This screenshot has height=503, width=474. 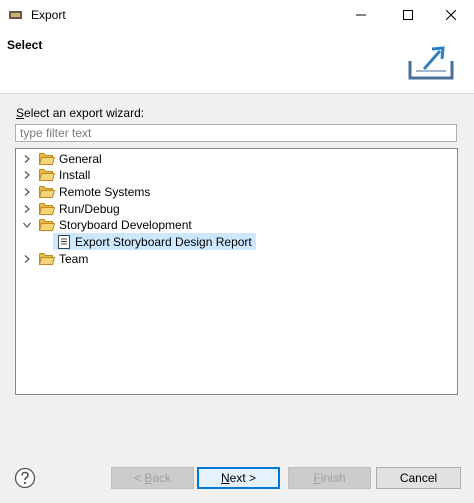 I want to click on maximize-icon, so click(x=408, y=15).